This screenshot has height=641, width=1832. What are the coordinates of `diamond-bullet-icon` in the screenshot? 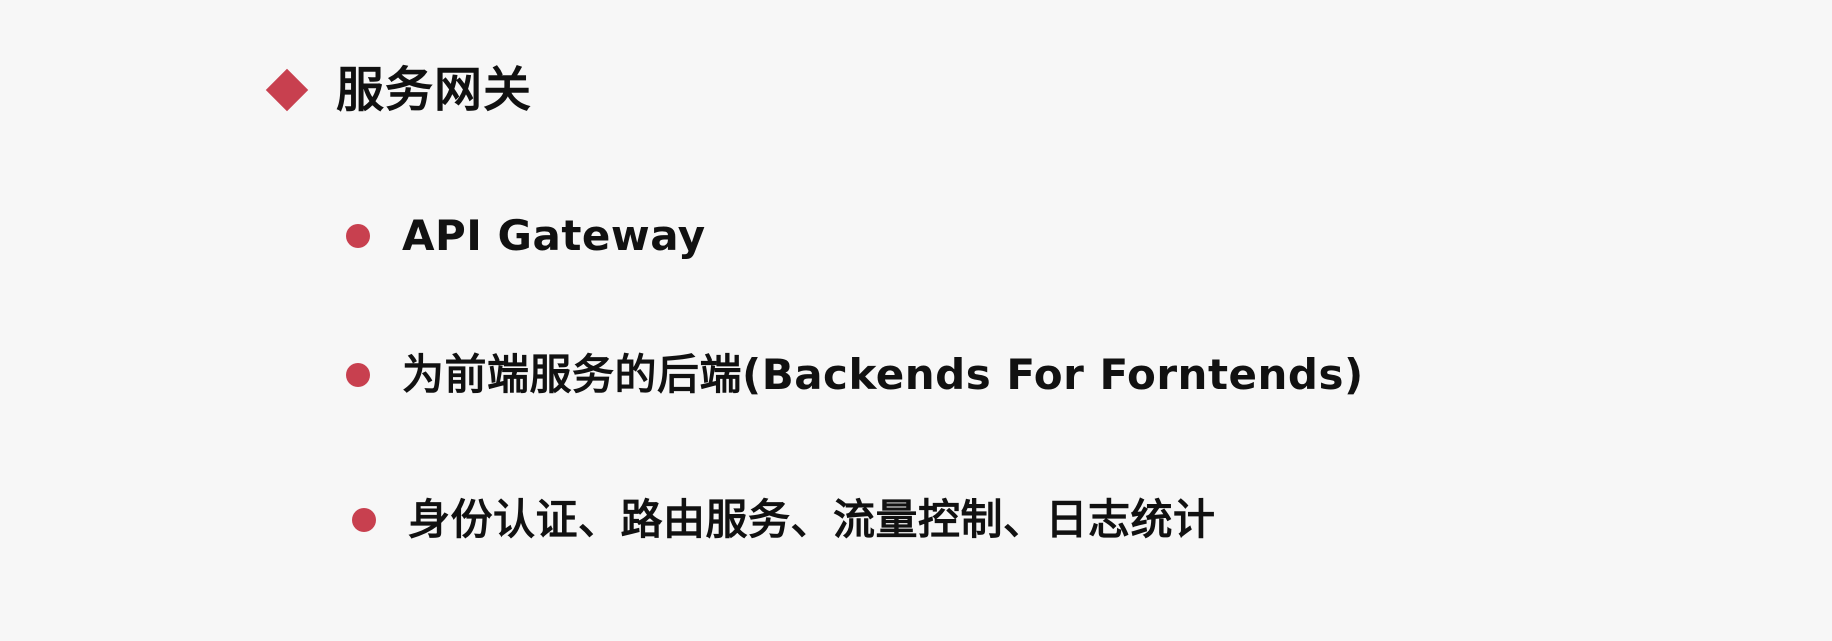 It's located at (287, 90).